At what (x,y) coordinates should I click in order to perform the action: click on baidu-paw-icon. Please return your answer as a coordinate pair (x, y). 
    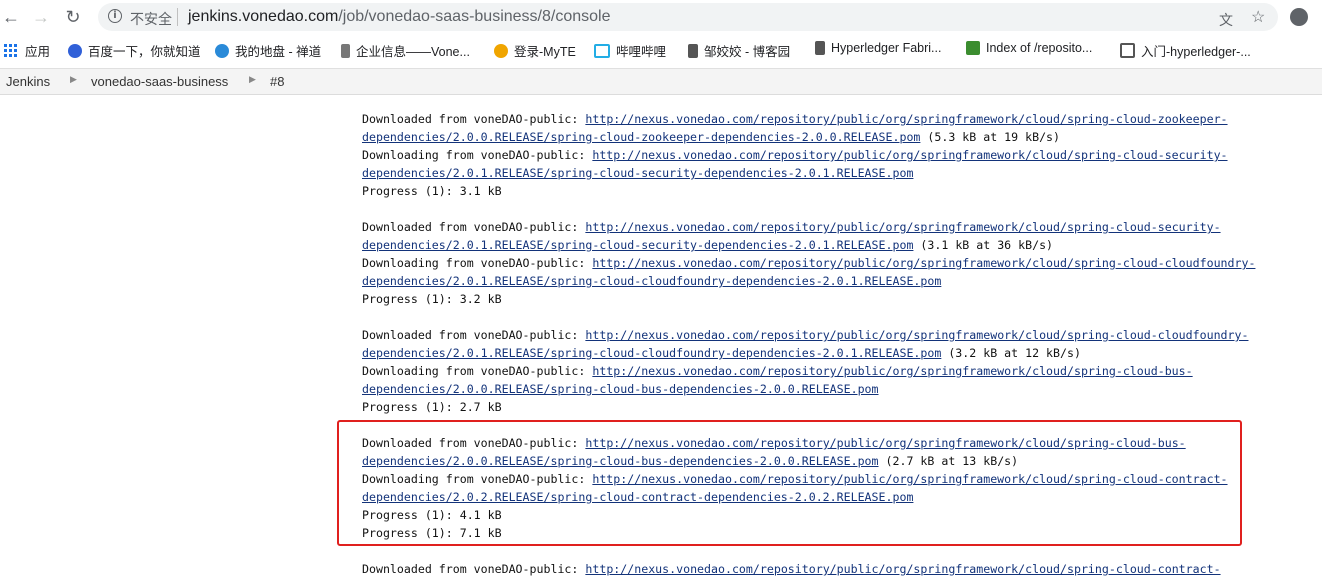
    Looking at the image, I should click on (75, 50).